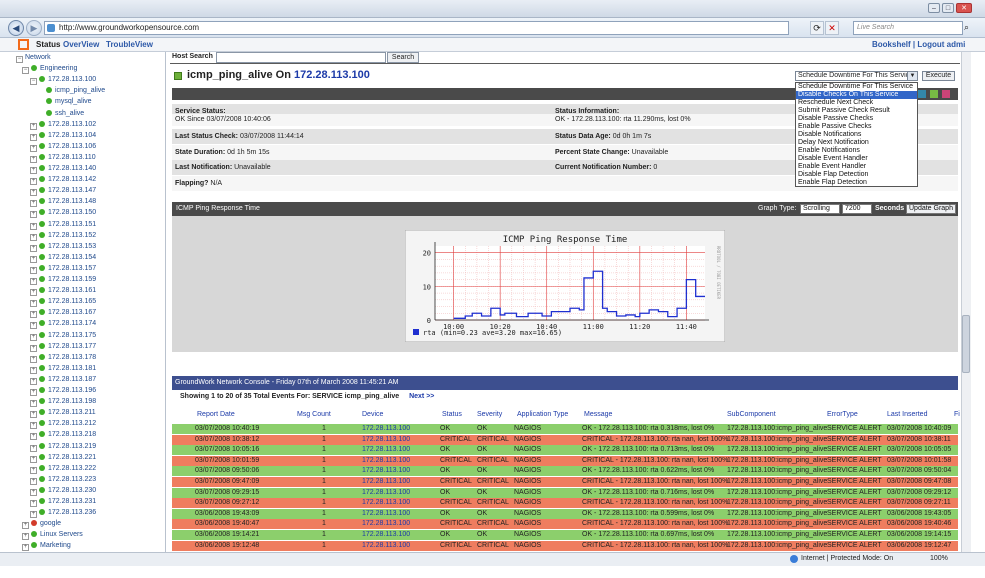 The height and width of the screenshot is (578, 985). I want to click on tree-host-item: +172.28.113.196, so click(63, 391).